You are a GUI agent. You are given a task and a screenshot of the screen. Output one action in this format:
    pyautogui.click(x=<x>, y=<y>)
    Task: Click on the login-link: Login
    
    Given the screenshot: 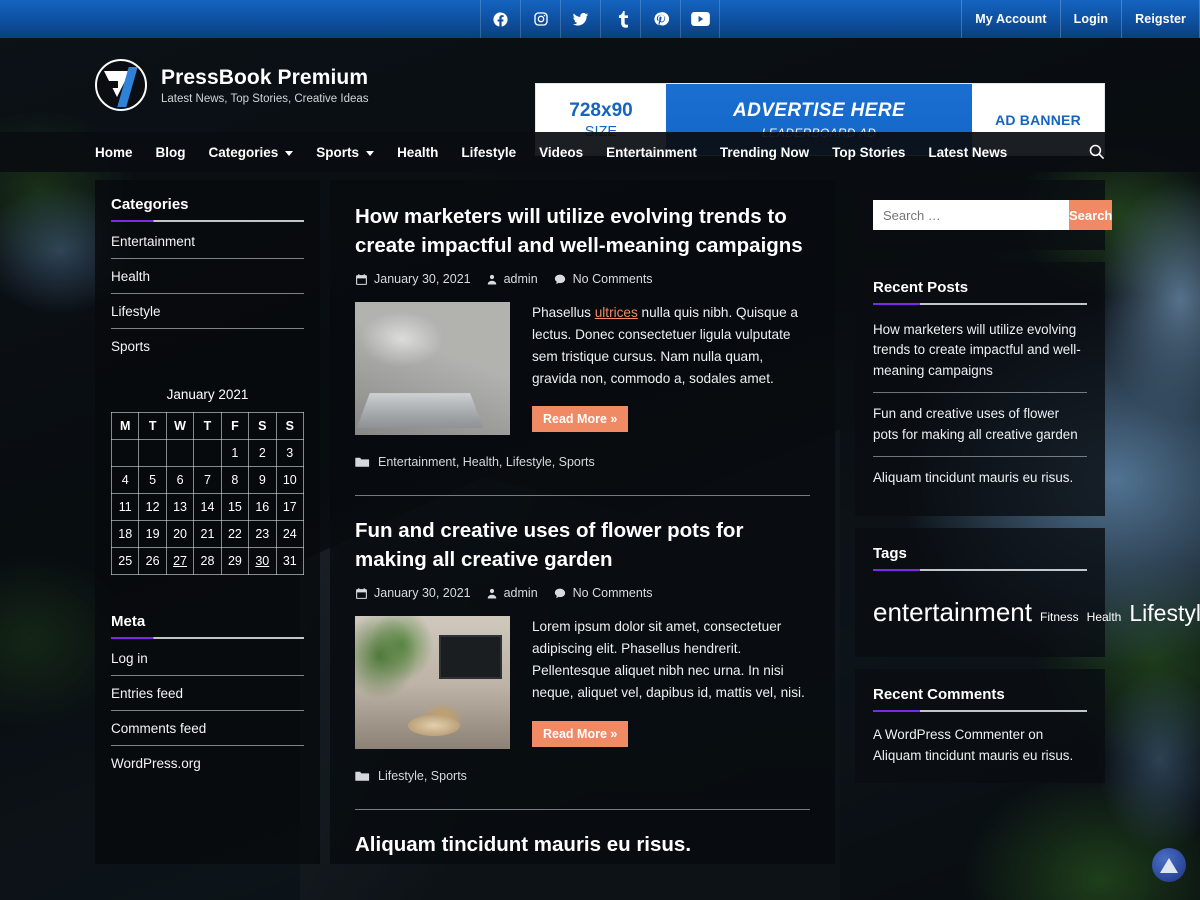 What is the action you would take?
    pyautogui.click(x=1090, y=19)
    